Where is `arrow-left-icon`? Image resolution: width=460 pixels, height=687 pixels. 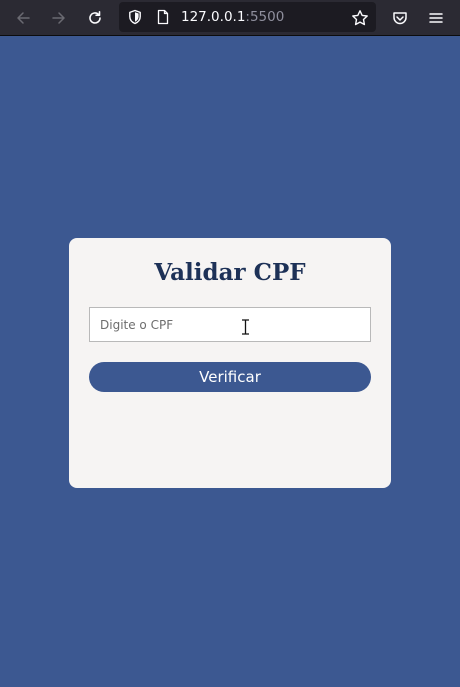 arrow-left-icon is located at coordinates (23, 18).